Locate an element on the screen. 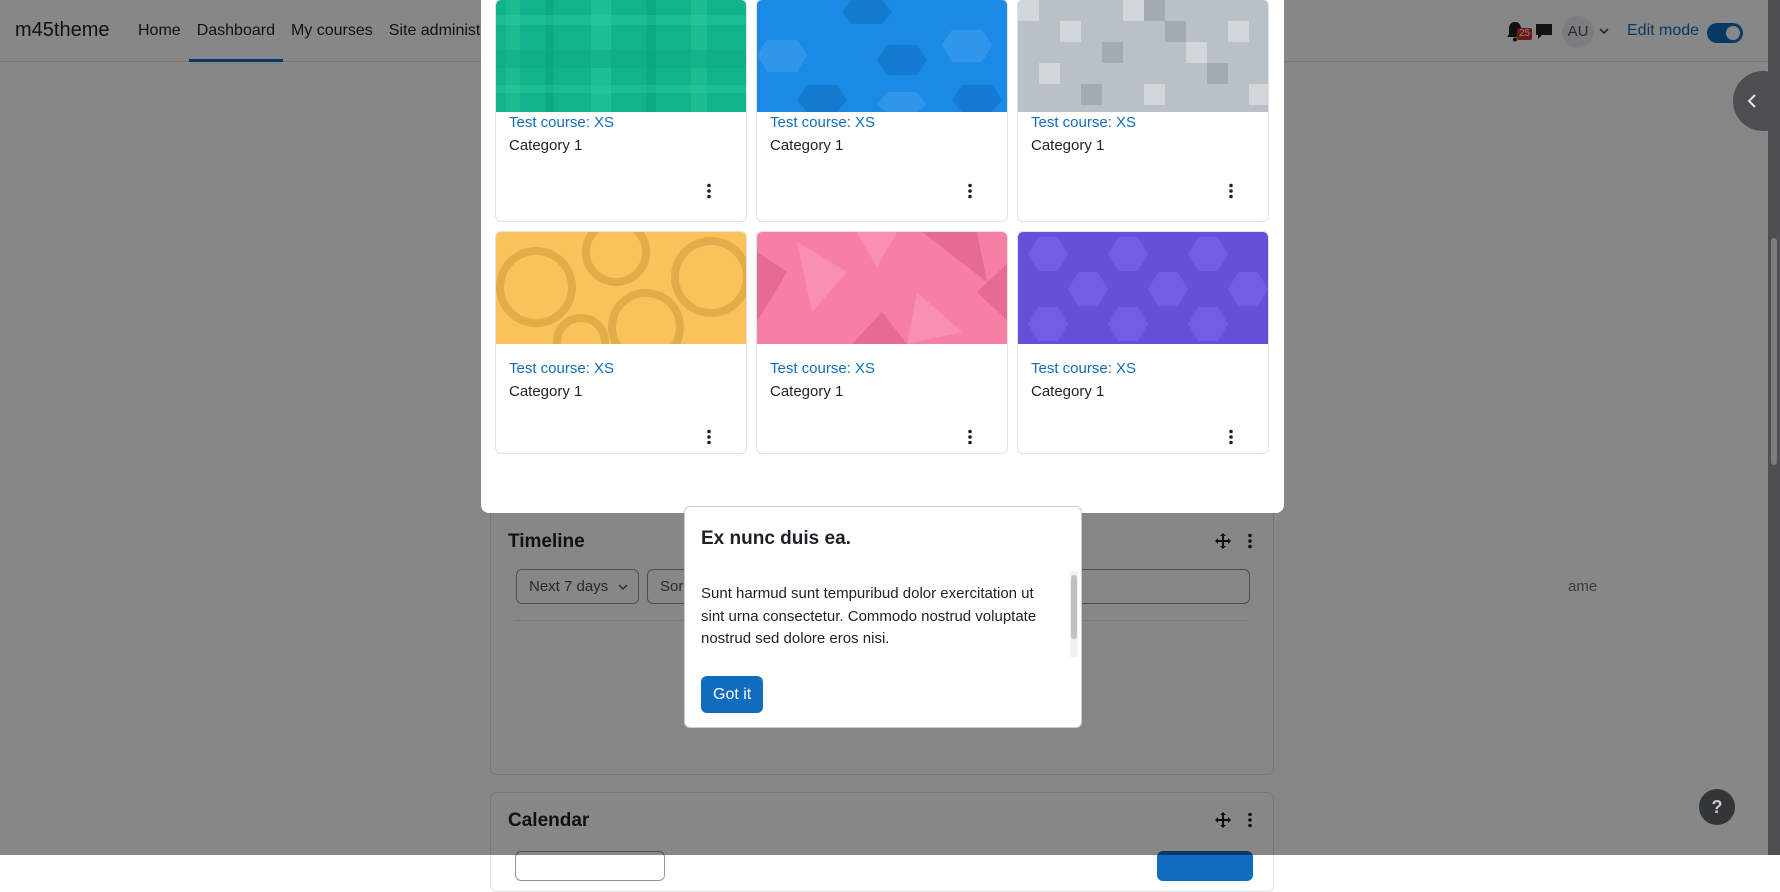 The width and height of the screenshot is (1780, 892). new-event-button is located at coordinates (1205, 866).